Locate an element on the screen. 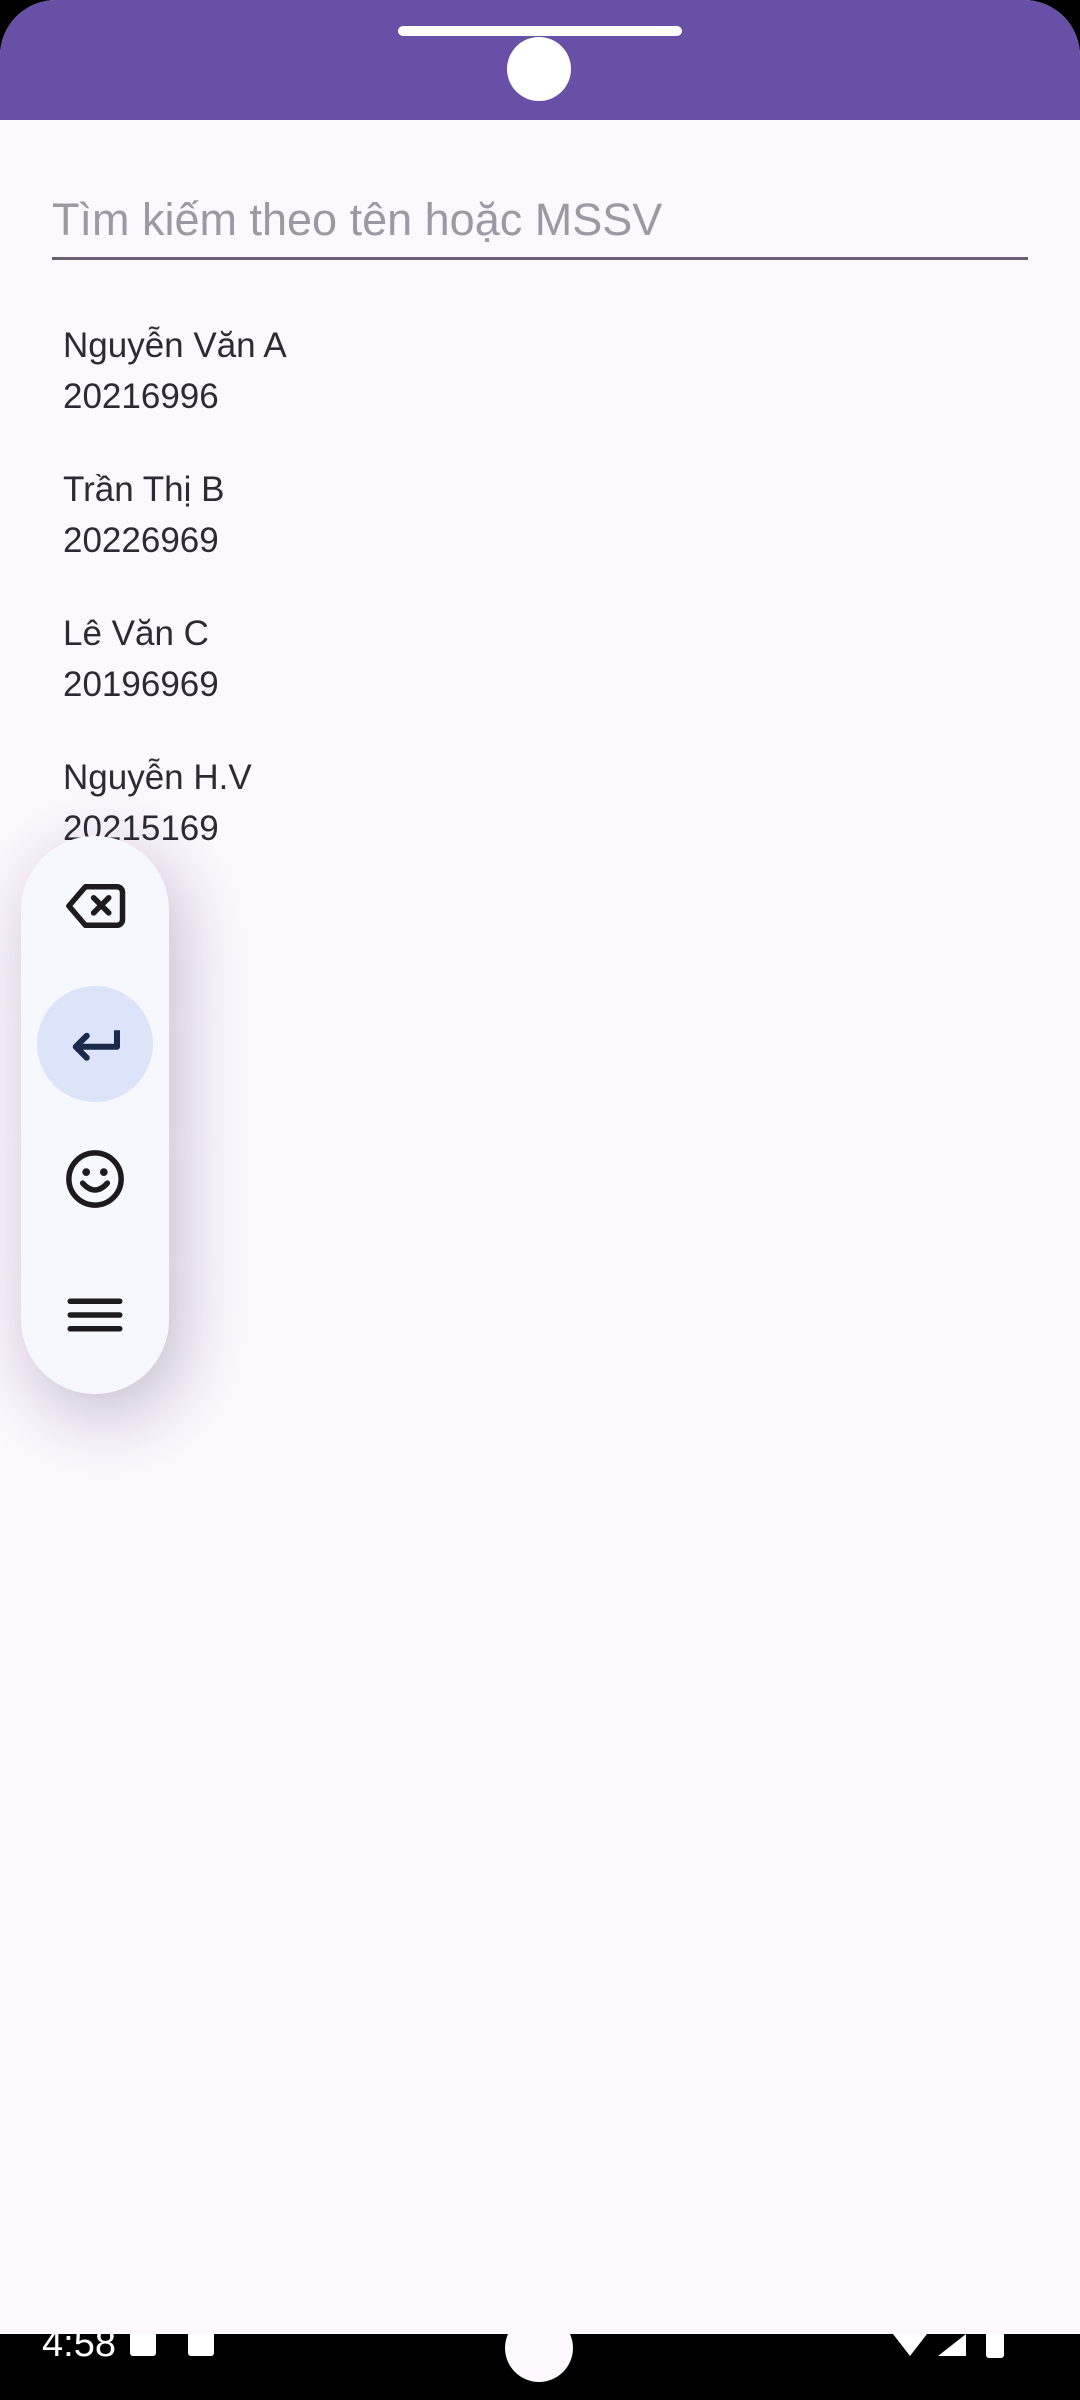 The width and height of the screenshot is (1080, 2400). emoji-icon is located at coordinates (95, 1179).